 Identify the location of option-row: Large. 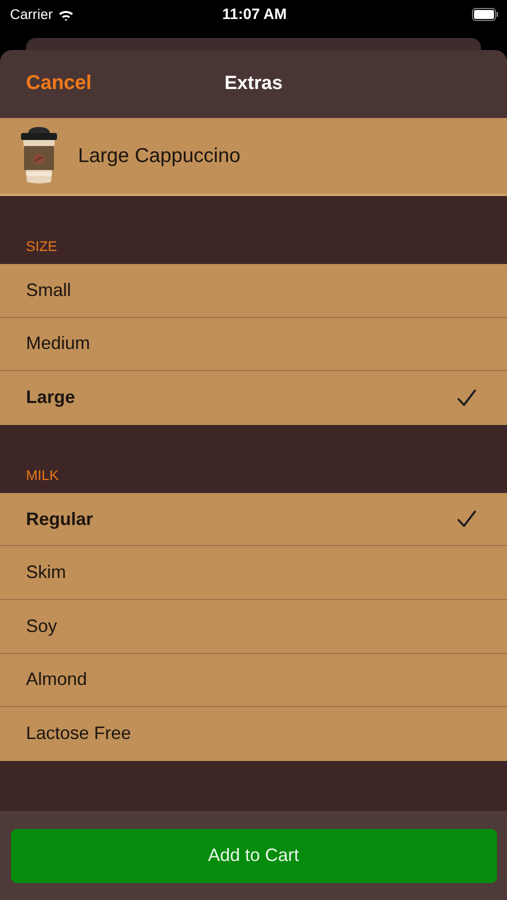
(253, 398).